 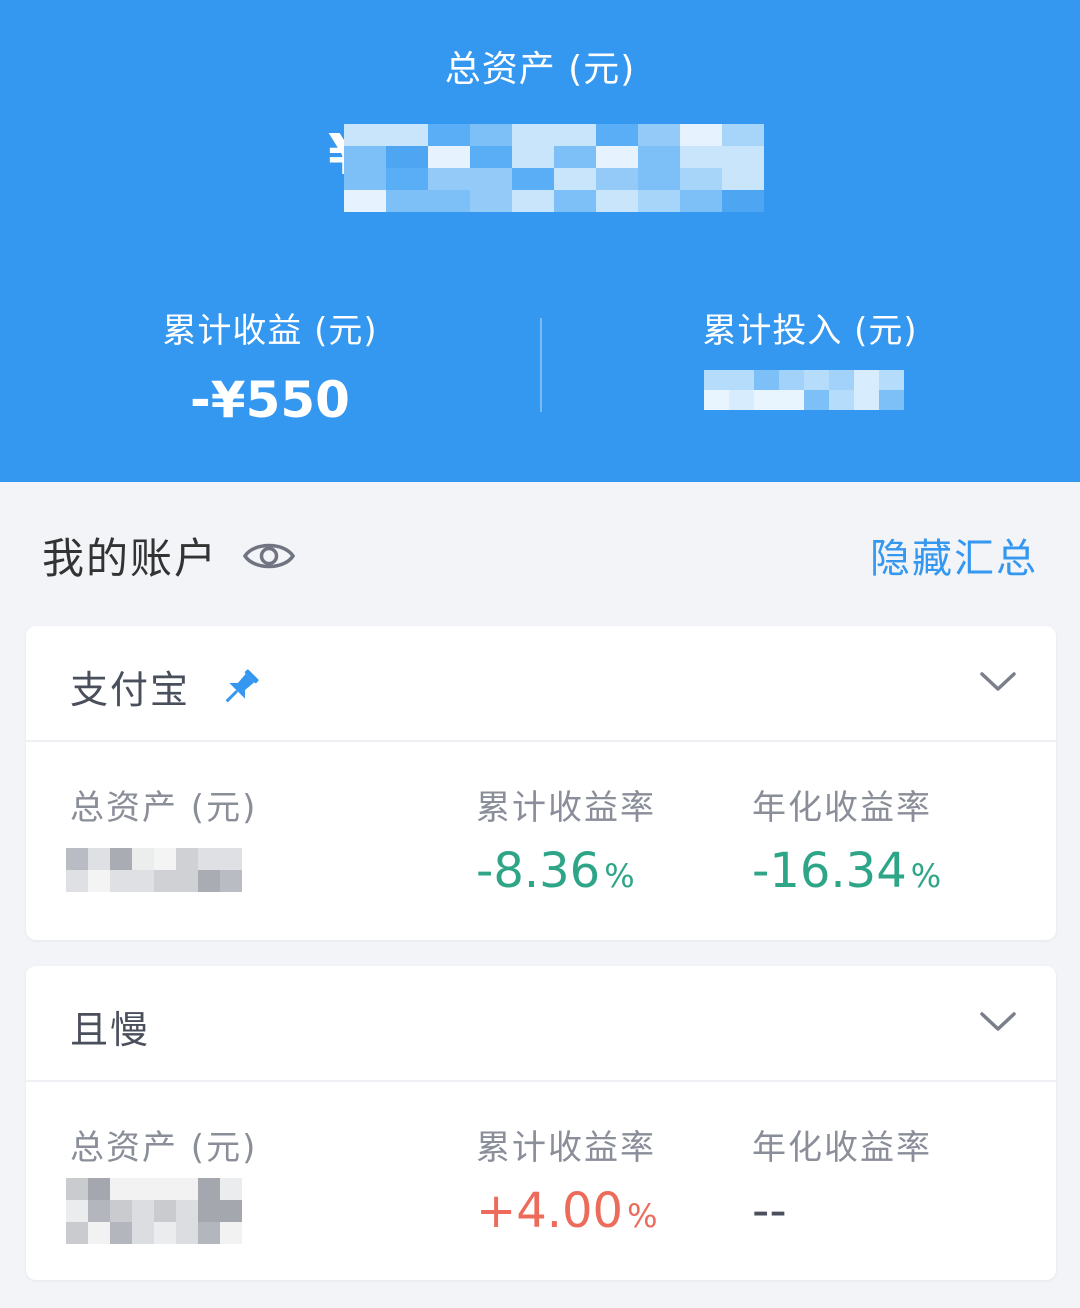 I want to click on eye-icon, so click(x=269, y=556).